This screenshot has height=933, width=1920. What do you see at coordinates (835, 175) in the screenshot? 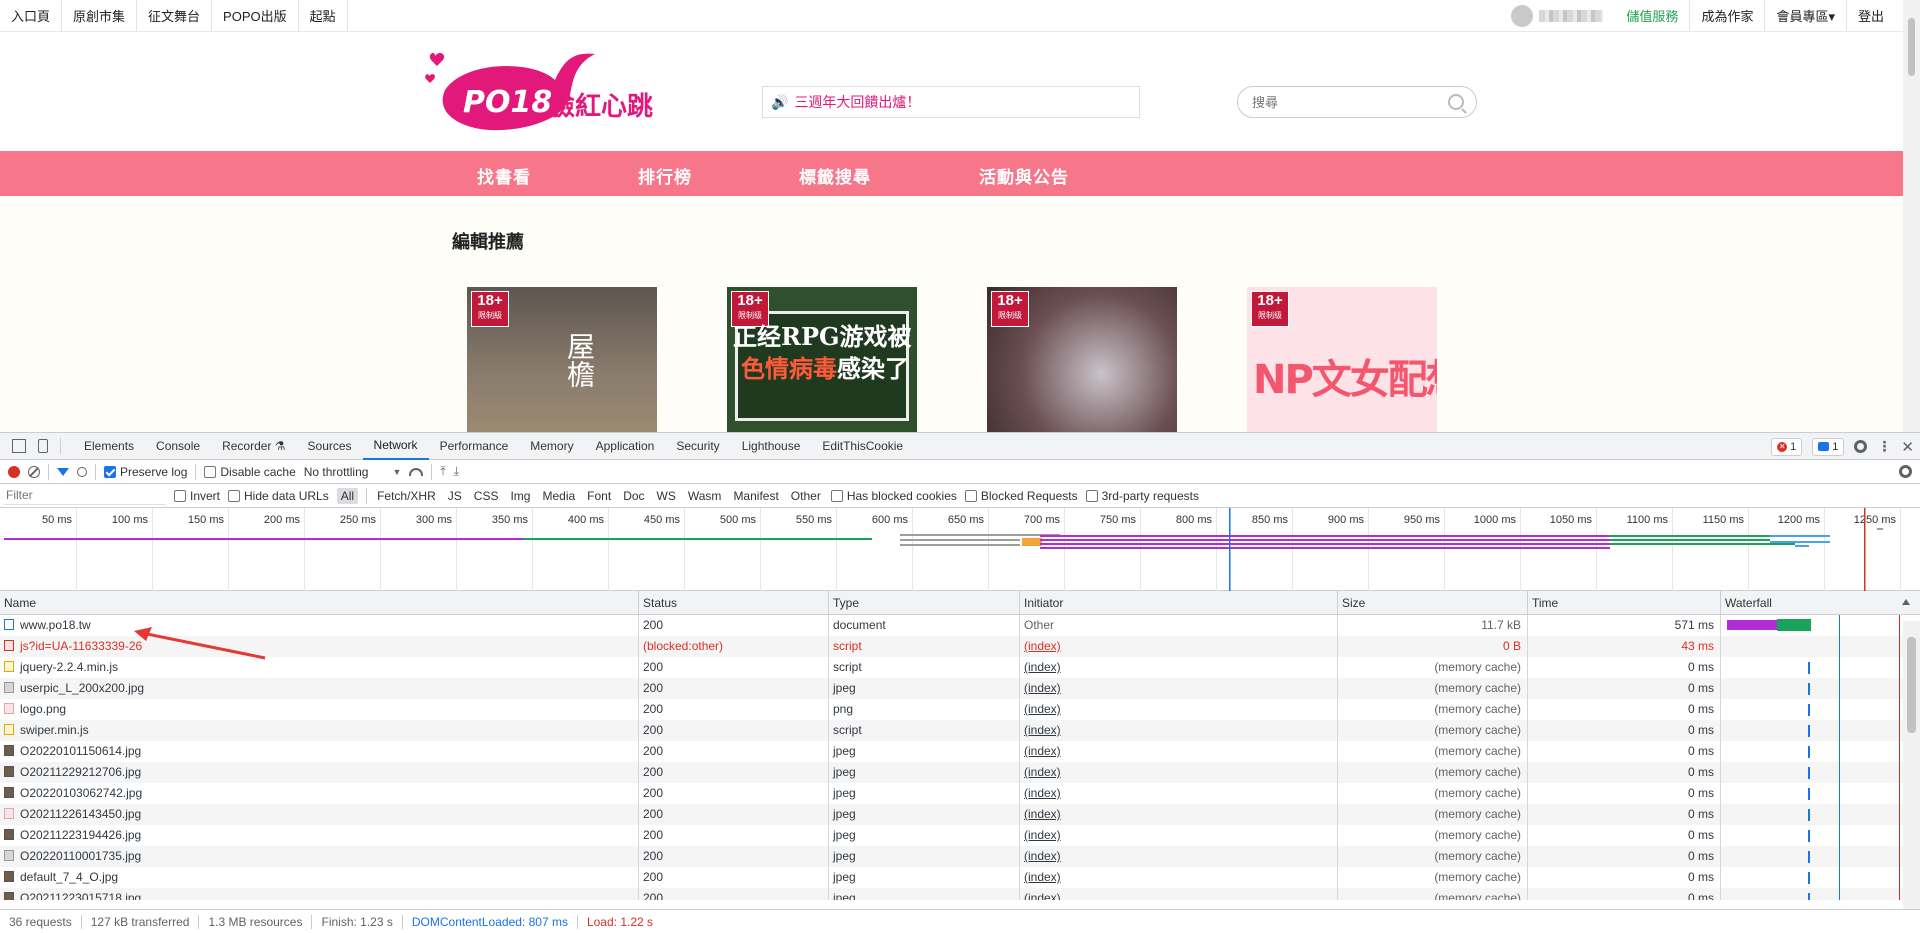
I see `main-nav-tag-search: 標籤搜尋` at bounding box center [835, 175].